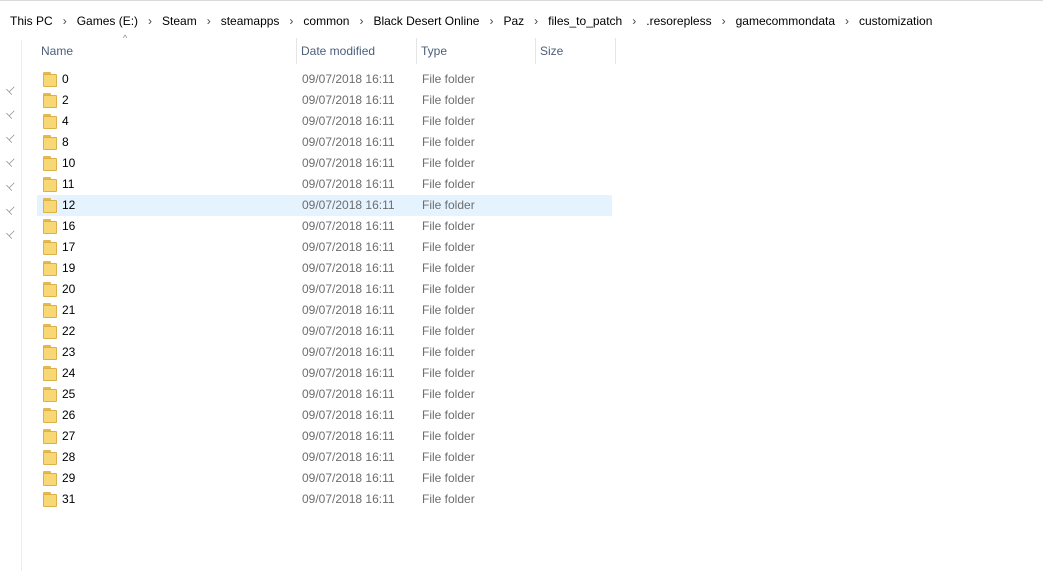 This screenshot has height=571, width=1043. I want to click on file-row: 11 09/07/2018 16:11 File folder, so click(324, 184).